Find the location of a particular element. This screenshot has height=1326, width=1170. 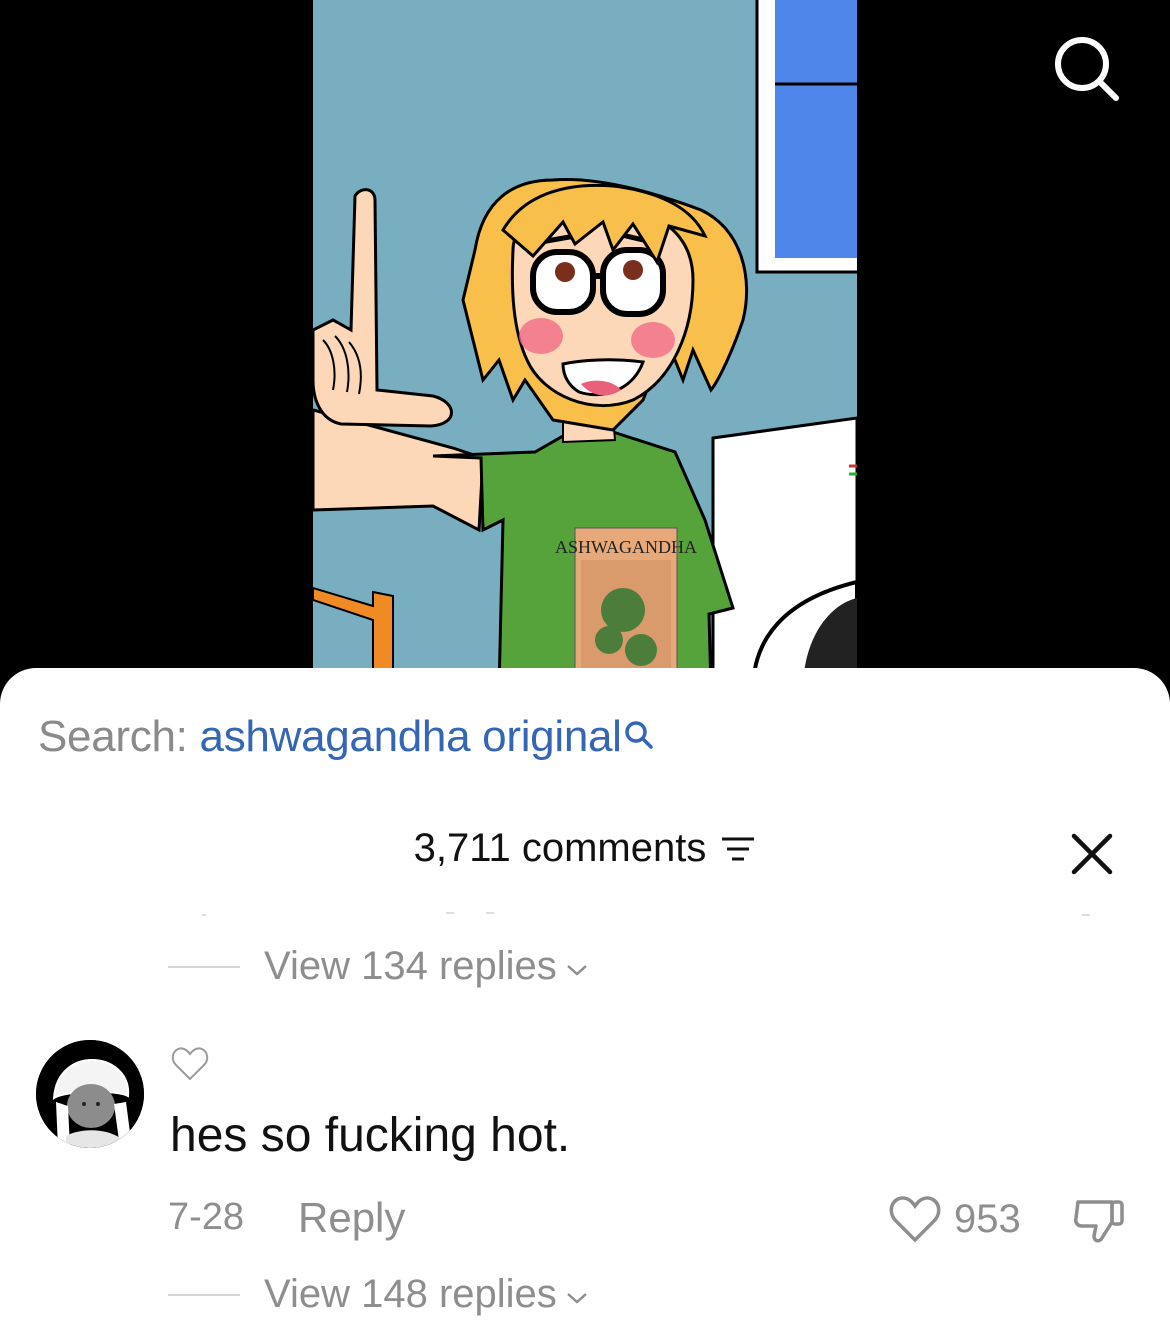

view-replies-button: View 134 replies is located at coordinates (378, 966).